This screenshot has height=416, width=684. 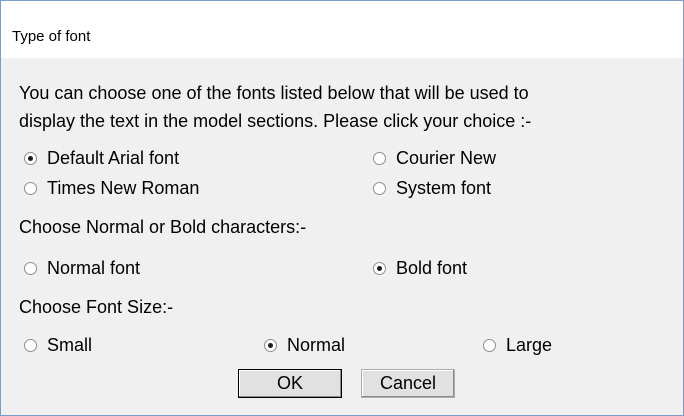 I want to click on radio-label: Large, so click(x=529, y=345).